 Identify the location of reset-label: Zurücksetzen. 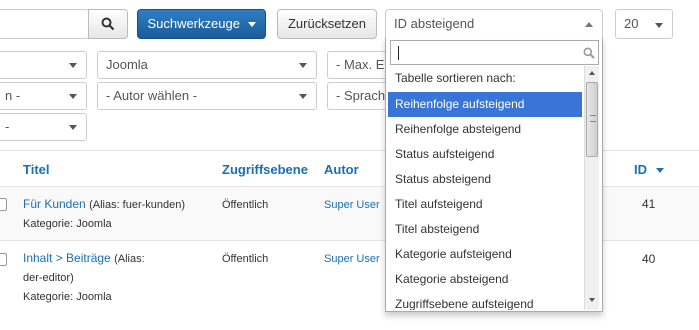
(327, 23).